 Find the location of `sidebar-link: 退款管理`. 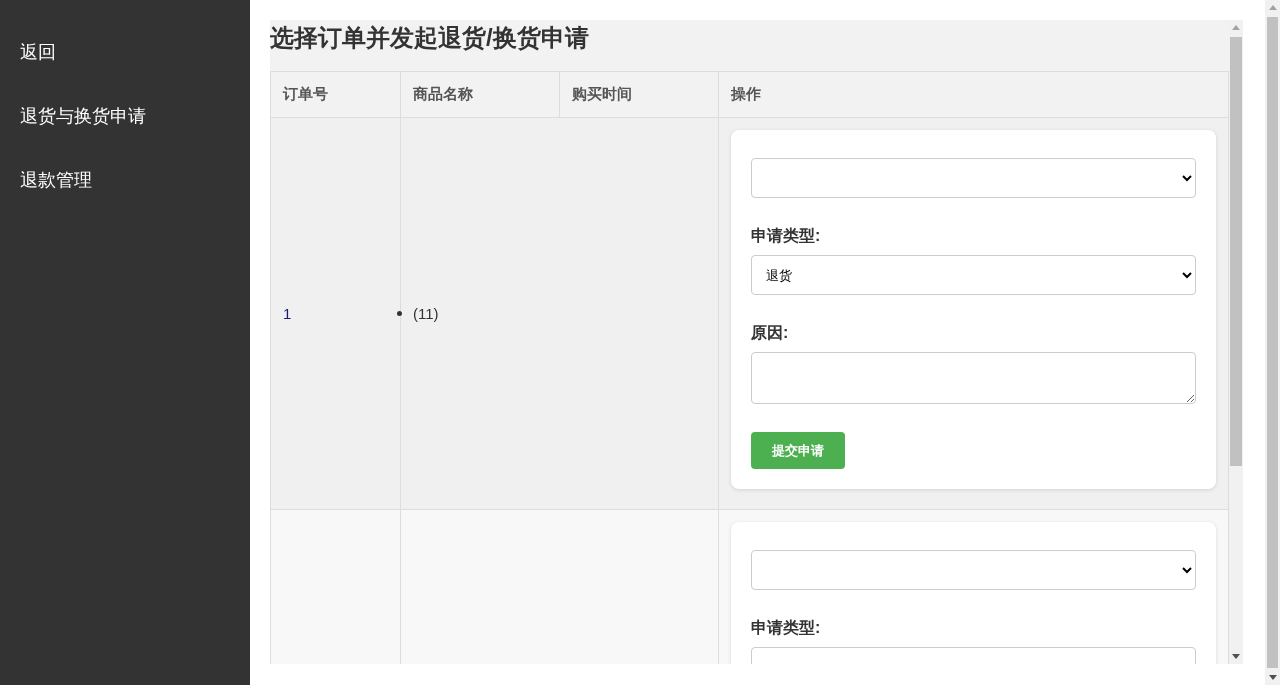

sidebar-link: 退款管理 is located at coordinates (125, 200).